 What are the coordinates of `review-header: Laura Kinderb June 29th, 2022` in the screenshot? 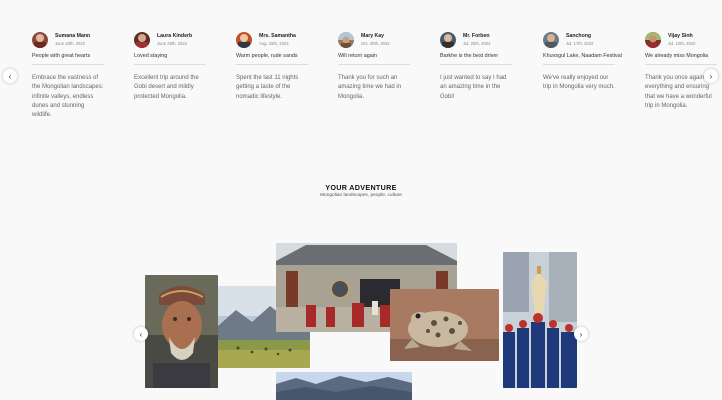 It's located at (170, 40).